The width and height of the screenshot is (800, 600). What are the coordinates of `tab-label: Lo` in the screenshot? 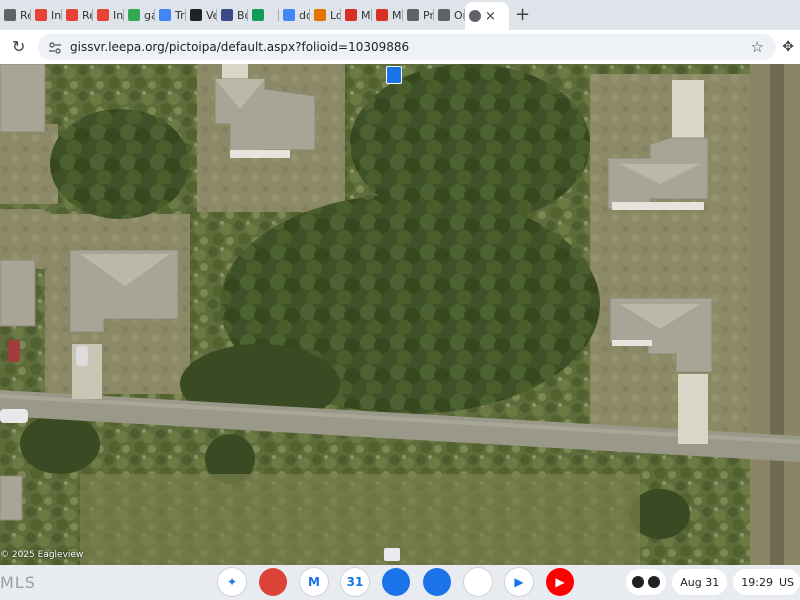 It's located at (335, 15).